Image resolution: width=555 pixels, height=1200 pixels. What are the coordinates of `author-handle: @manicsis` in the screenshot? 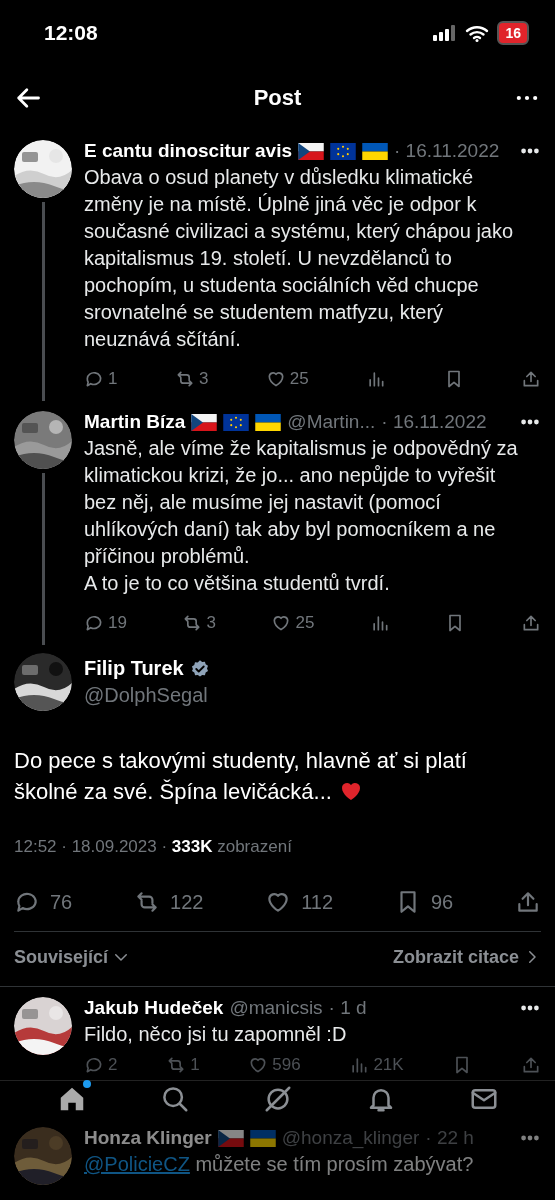 It's located at (276, 1008).